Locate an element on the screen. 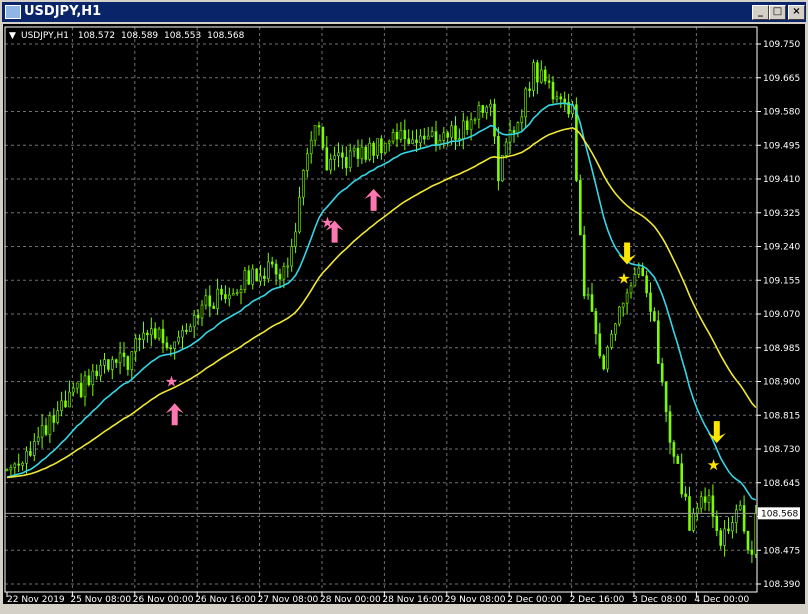 The width and height of the screenshot is (808, 614). close-button: × is located at coordinates (796, 12).